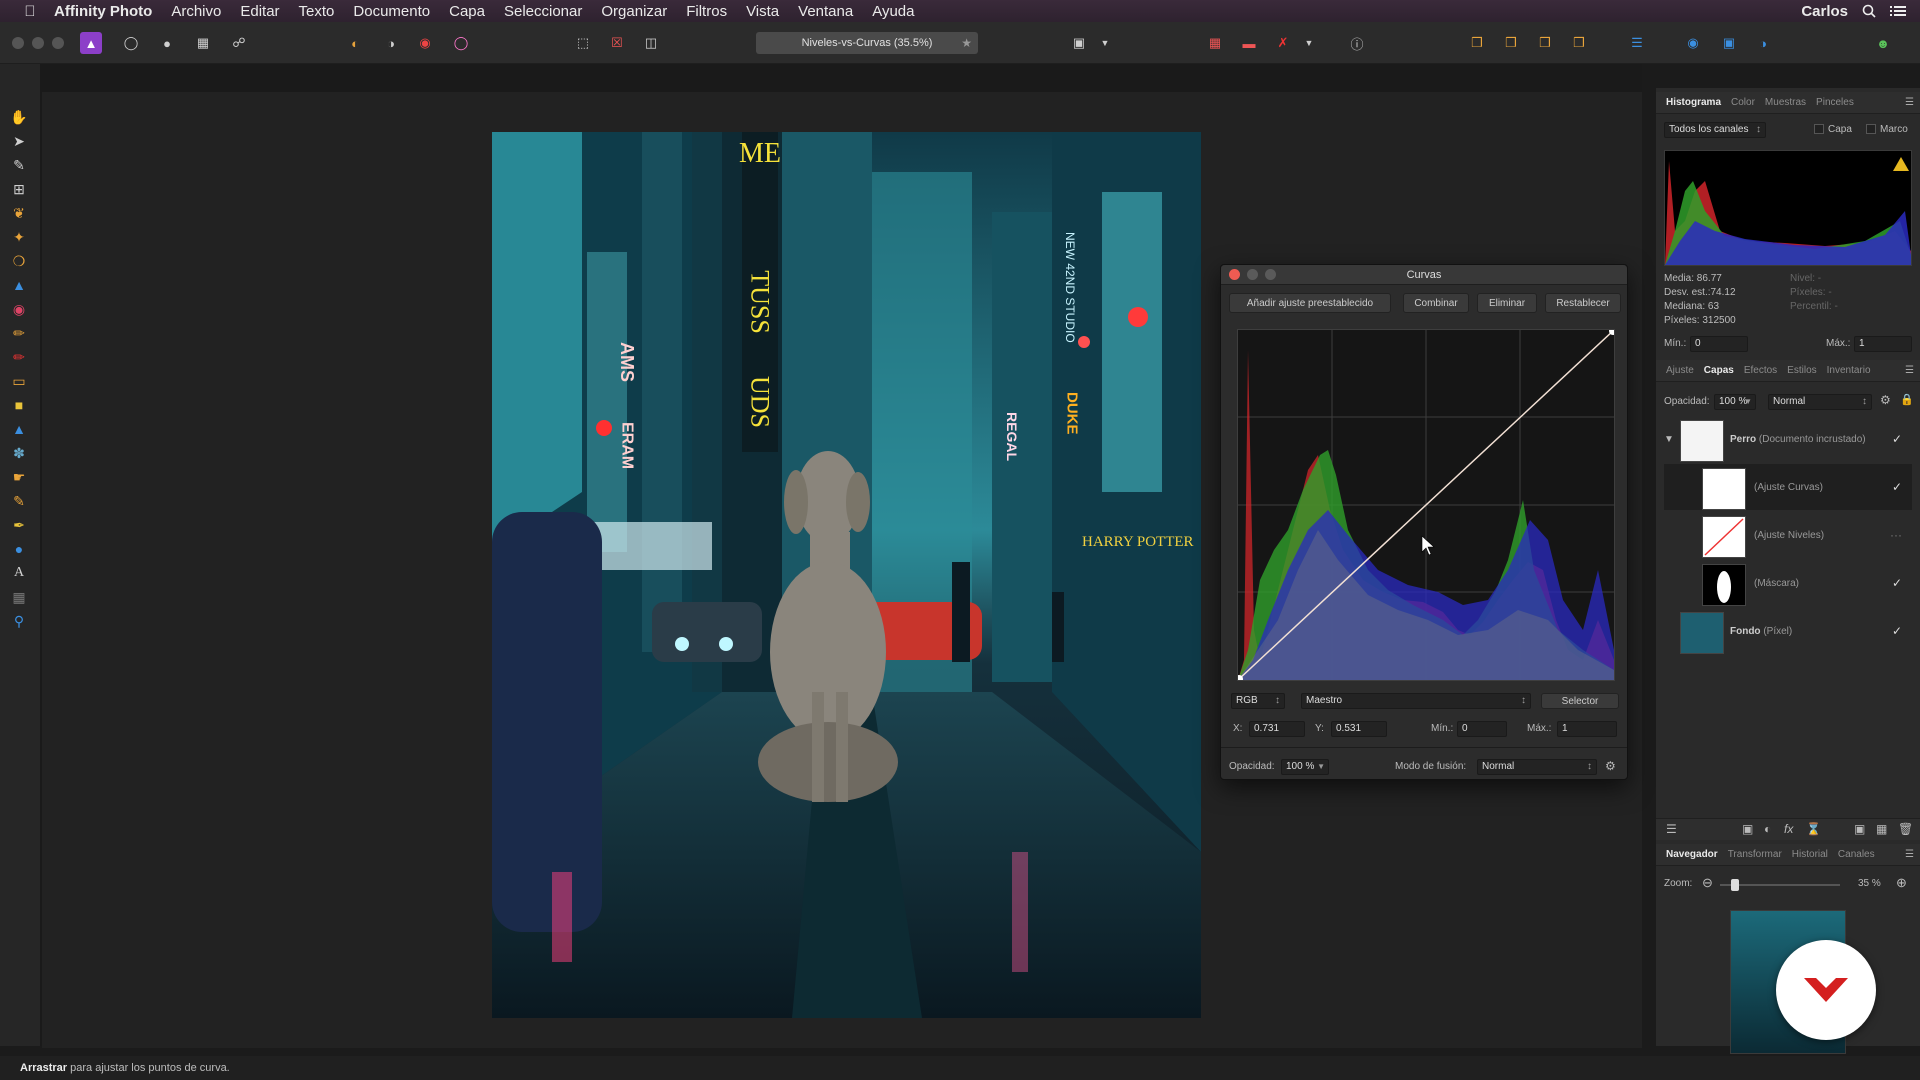 This screenshot has width=1920, height=1080. What do you see at coordinates (1869, 11) in the screenshot?
I see `search-icon` at bounding box center [1869, 11].